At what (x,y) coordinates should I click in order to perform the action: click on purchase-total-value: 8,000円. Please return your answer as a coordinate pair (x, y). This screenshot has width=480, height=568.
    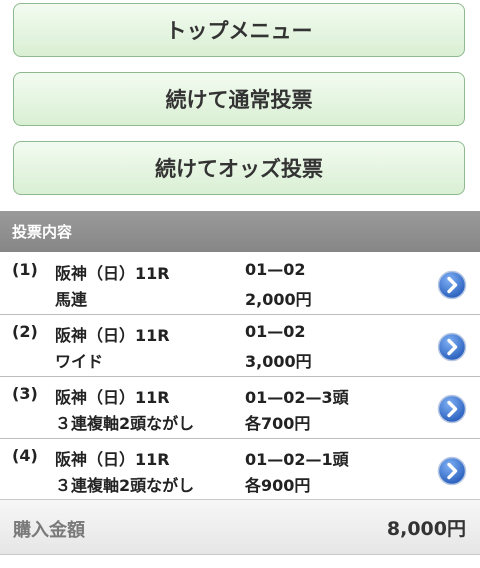
    Looking at the image, I should click on (426, 529).